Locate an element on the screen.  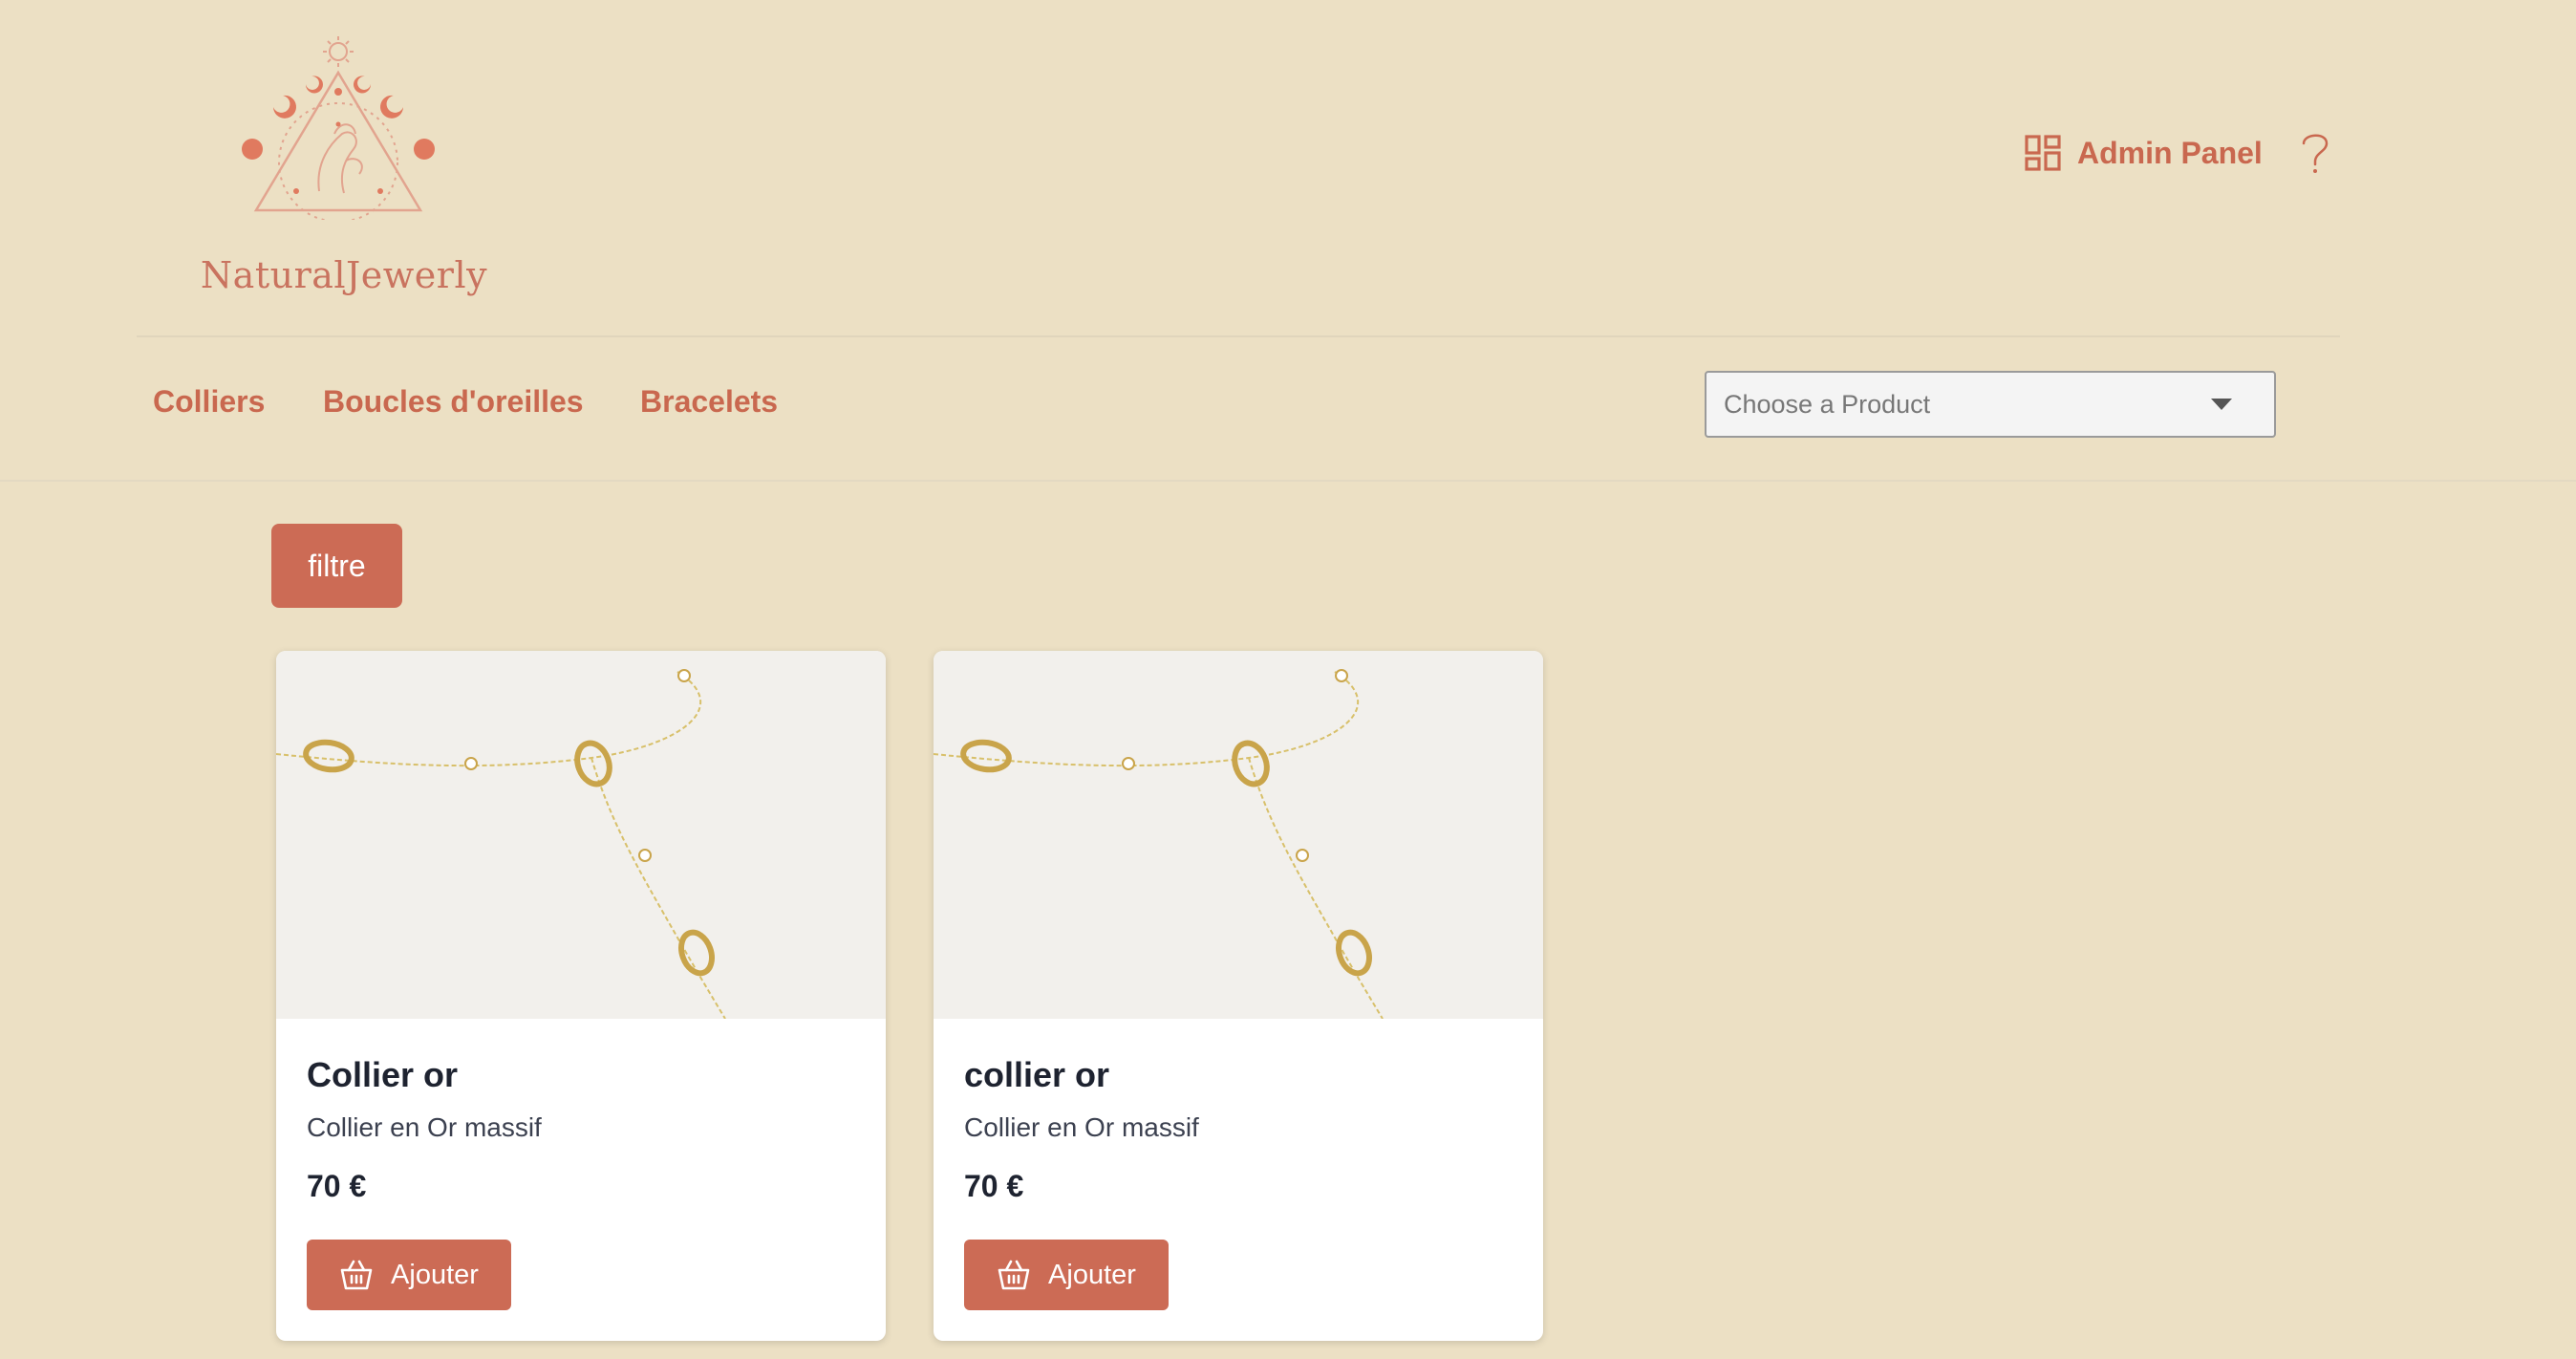
nav-divider is located at coordinates (1288, 481).